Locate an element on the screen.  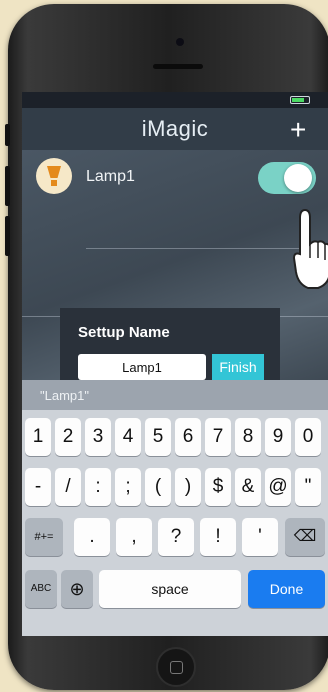
battery-icon is located at coordinates (300, 100).